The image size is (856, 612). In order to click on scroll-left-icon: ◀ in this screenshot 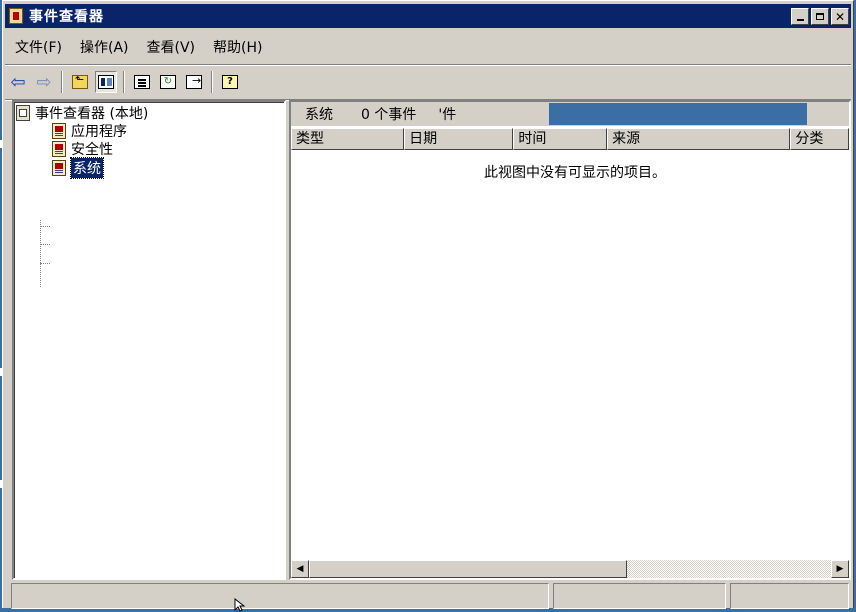, I will do `click(300, 569)`.